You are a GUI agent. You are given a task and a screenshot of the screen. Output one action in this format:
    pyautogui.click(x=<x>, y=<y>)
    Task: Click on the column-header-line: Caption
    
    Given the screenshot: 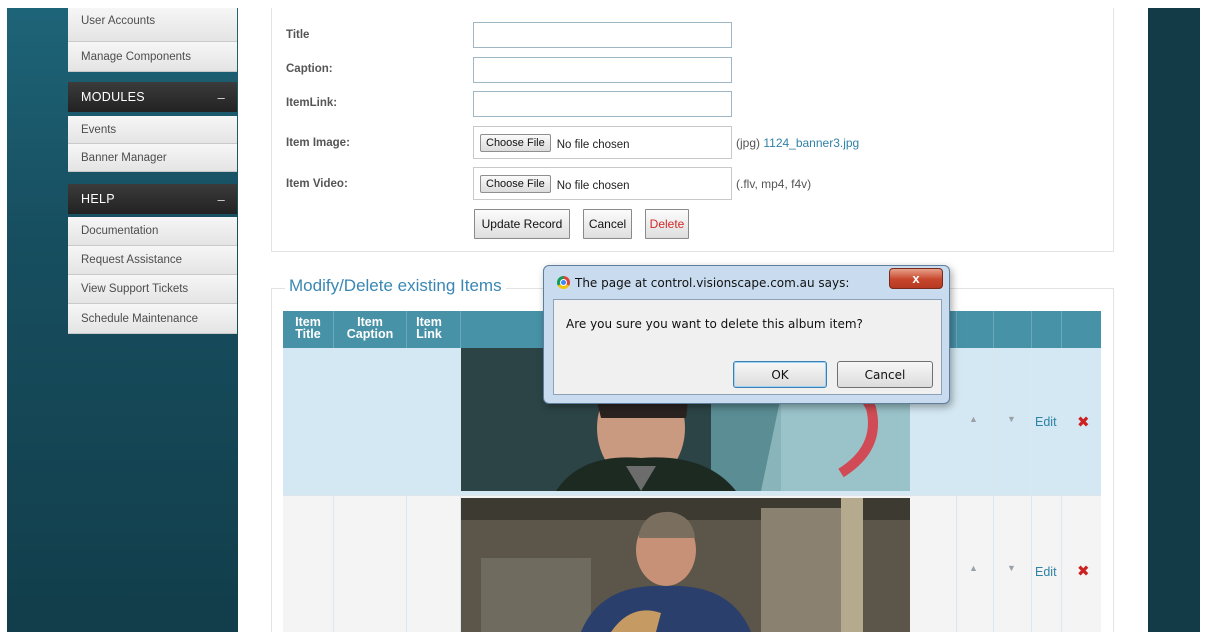 What is the action you would take?
    pyautogui.click(x=370, y=334)
    